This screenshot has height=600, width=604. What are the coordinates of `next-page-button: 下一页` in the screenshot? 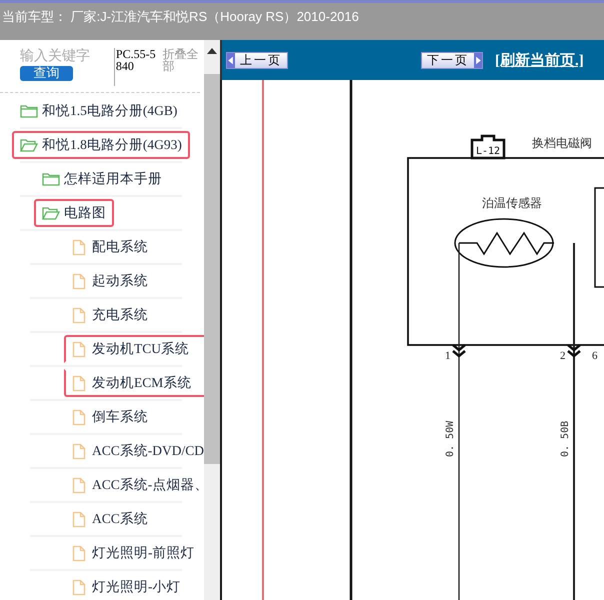 It's located at (452, 60).